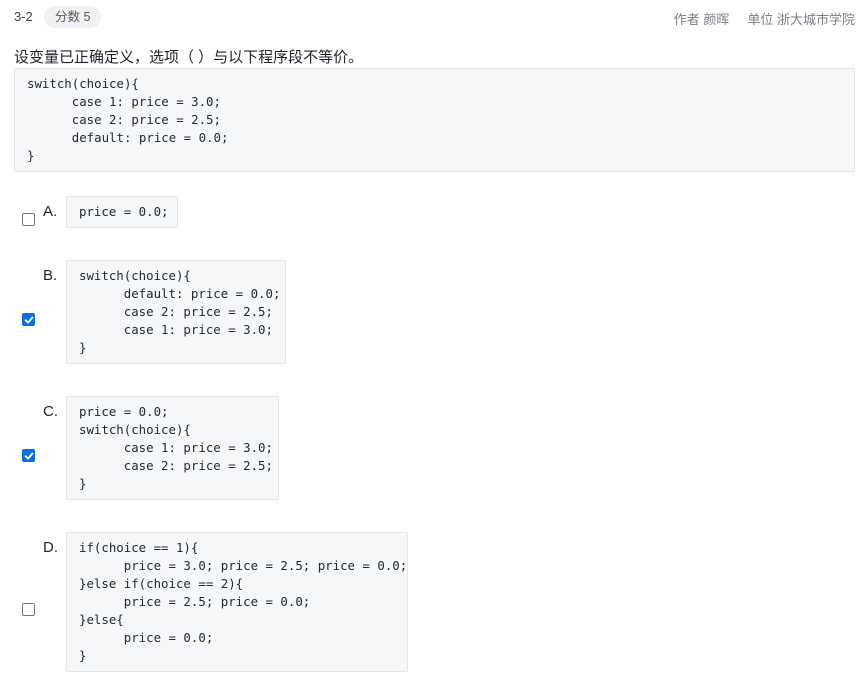  Describe the element at coordinates (701, 19) in the screenshot. I see `author-label: 作者 颜晖` at that location.